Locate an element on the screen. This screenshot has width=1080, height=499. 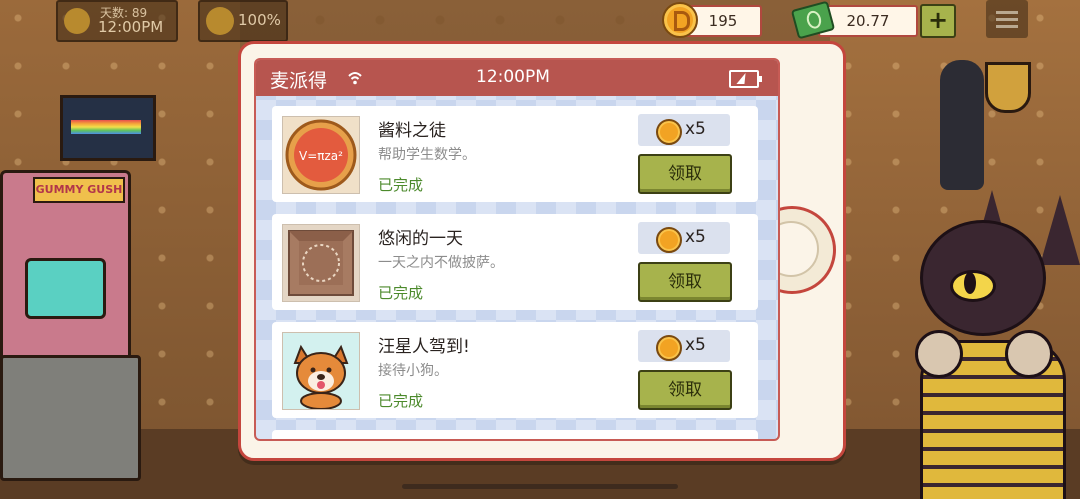
achievement-description: 帮助学生数学。 is located at coordinates (427, 155).